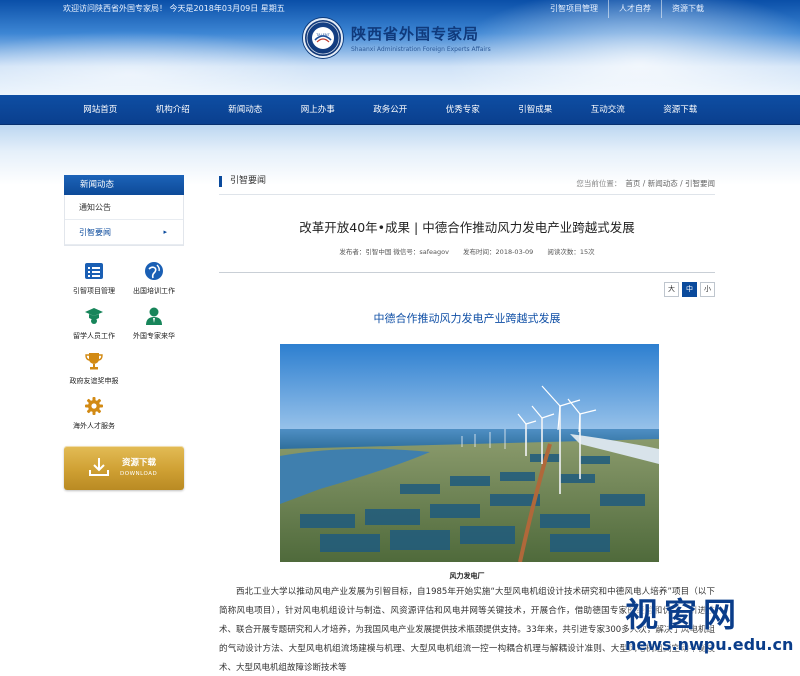 The height and width of the screenshot is (676, 800). What do you see at coordinates (100, 110) in the screenshot?
I see `nav-home: 网站首页` at bounding box center [100, 110].